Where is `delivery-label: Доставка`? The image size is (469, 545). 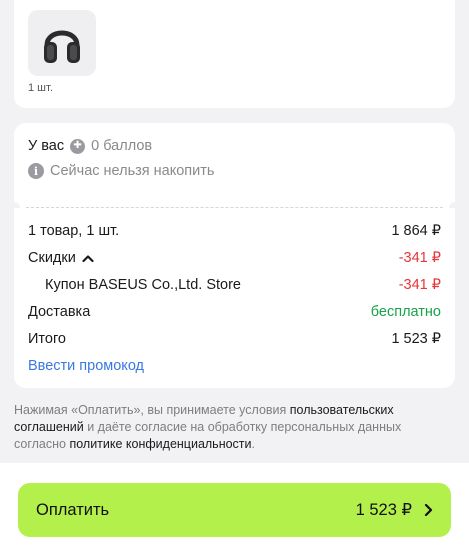
delivery-label: Доставка is located at coordinates (59, 312).